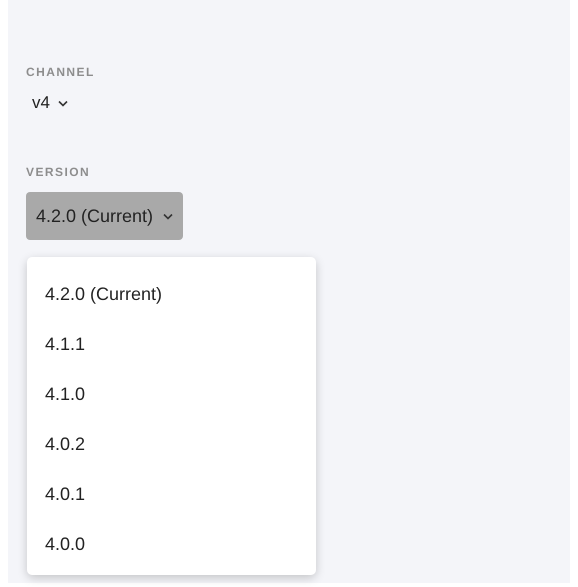  What do you see at coordinates (171, 294) in the screenshot?
I see `menu-item: 4.2.0 (Current)` at bounding box center [171, 294].